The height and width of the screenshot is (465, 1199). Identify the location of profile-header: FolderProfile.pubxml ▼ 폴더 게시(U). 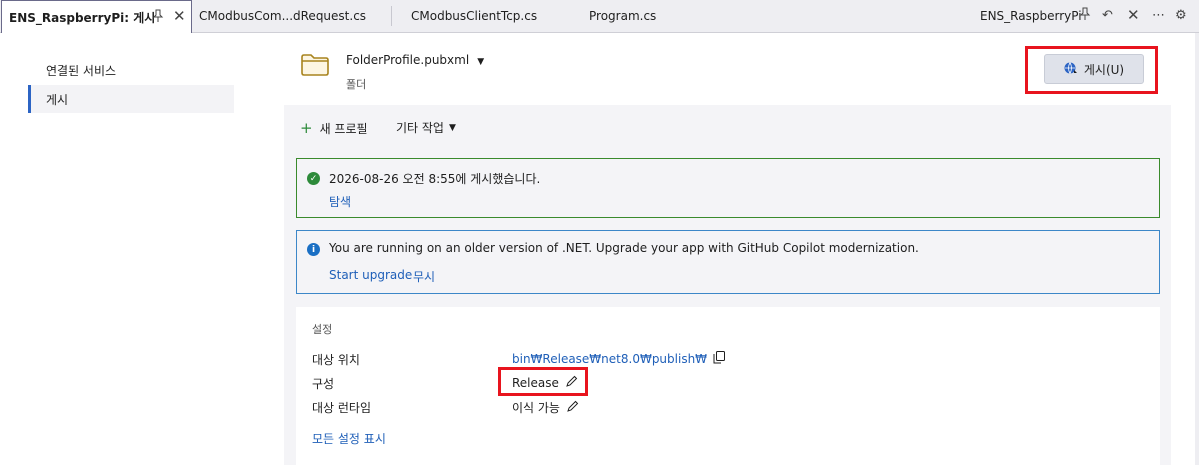
(727, 69).